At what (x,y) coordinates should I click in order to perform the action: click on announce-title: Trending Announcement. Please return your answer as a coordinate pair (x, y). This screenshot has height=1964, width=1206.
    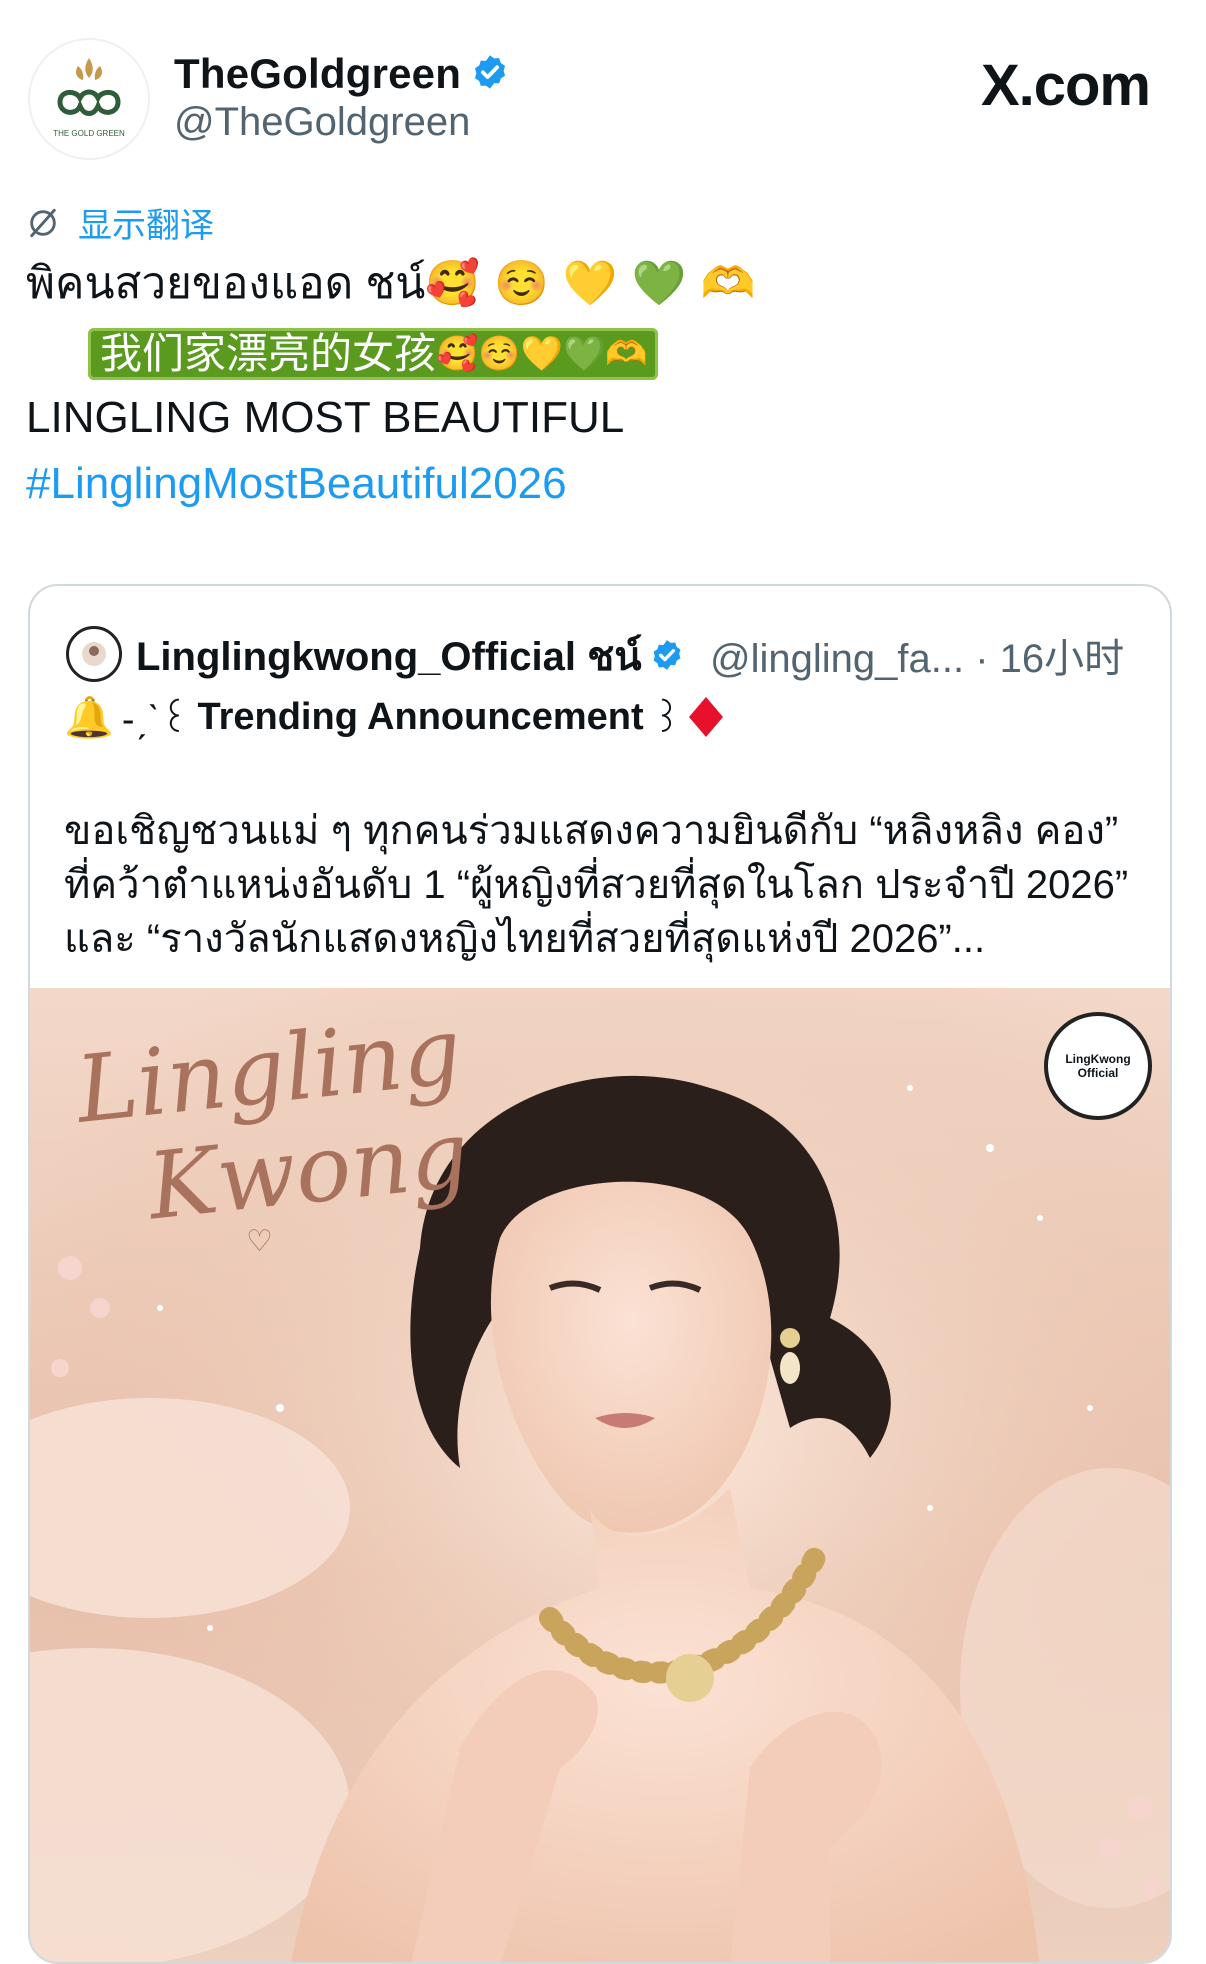
    Looking at the image, I should click on (420, 716).